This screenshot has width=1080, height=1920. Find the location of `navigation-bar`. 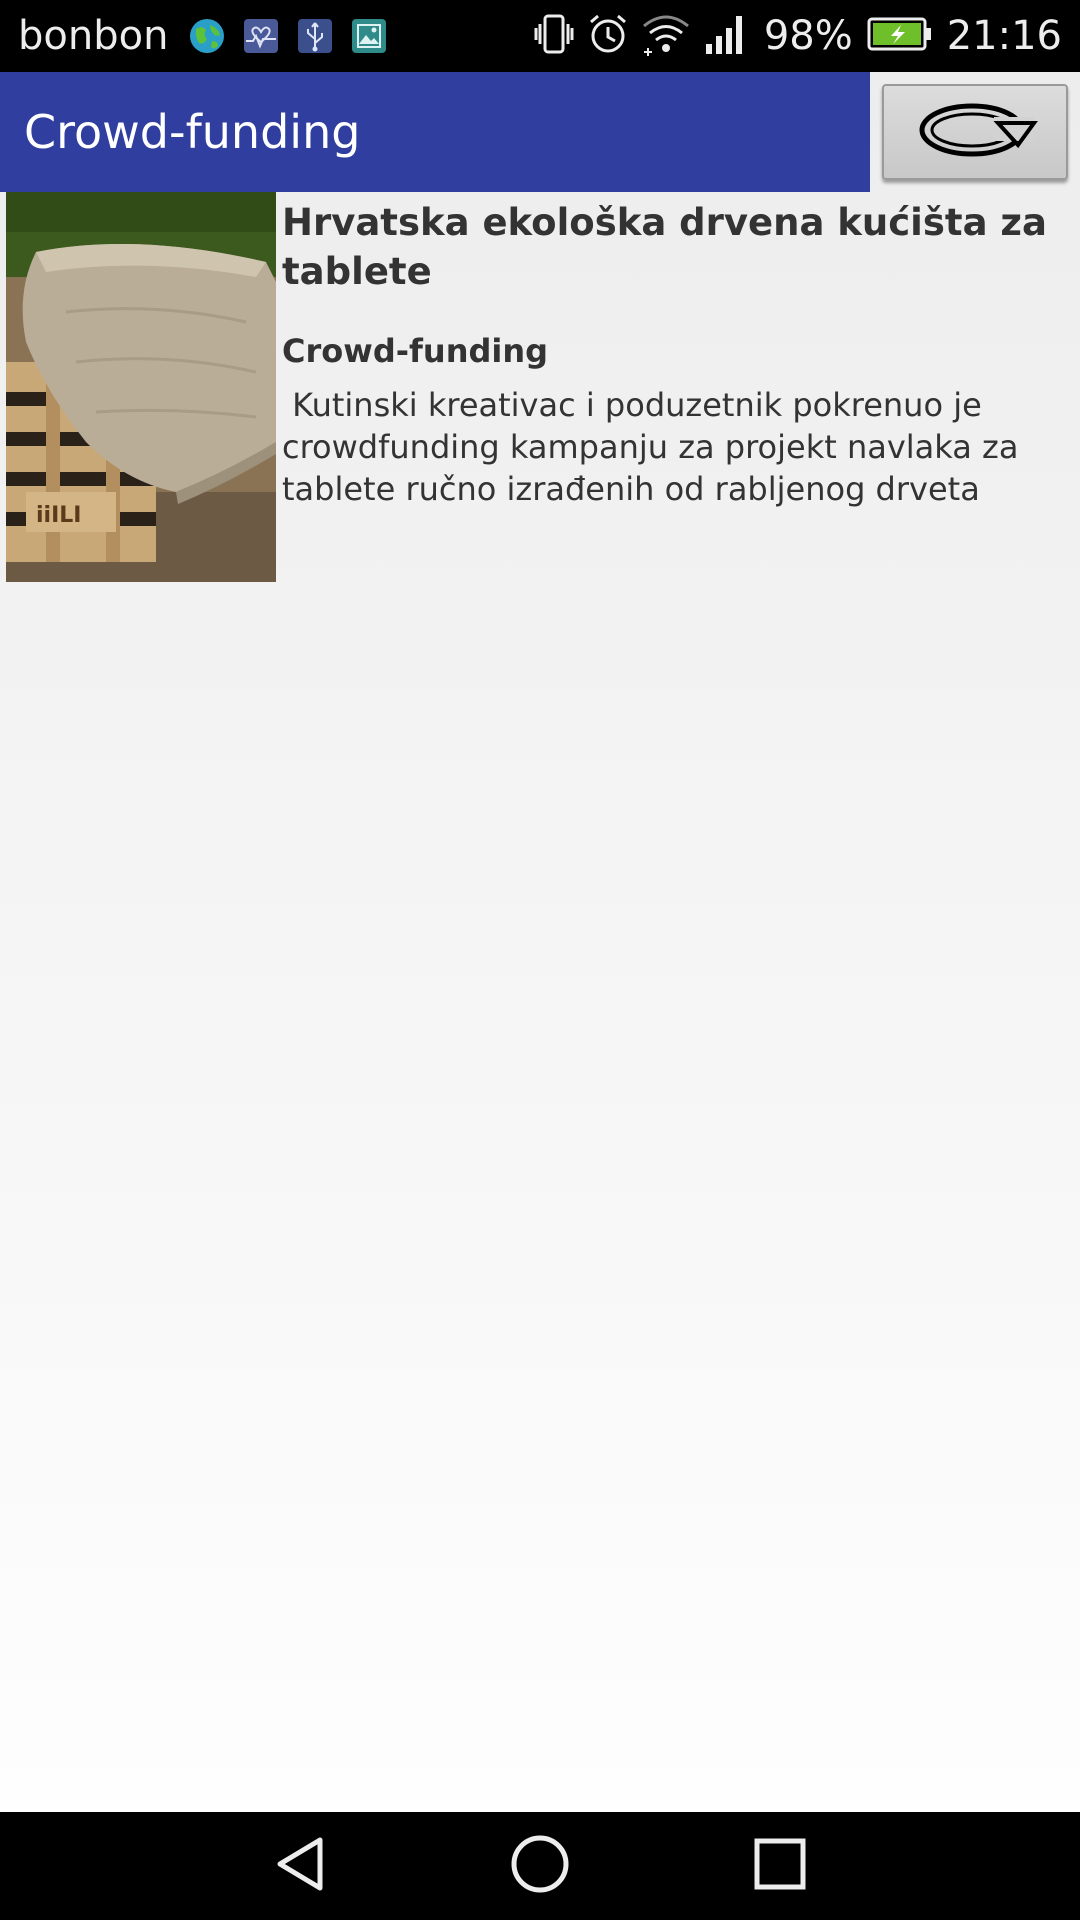

navigation-bar is located at coordinates (540, 1866).